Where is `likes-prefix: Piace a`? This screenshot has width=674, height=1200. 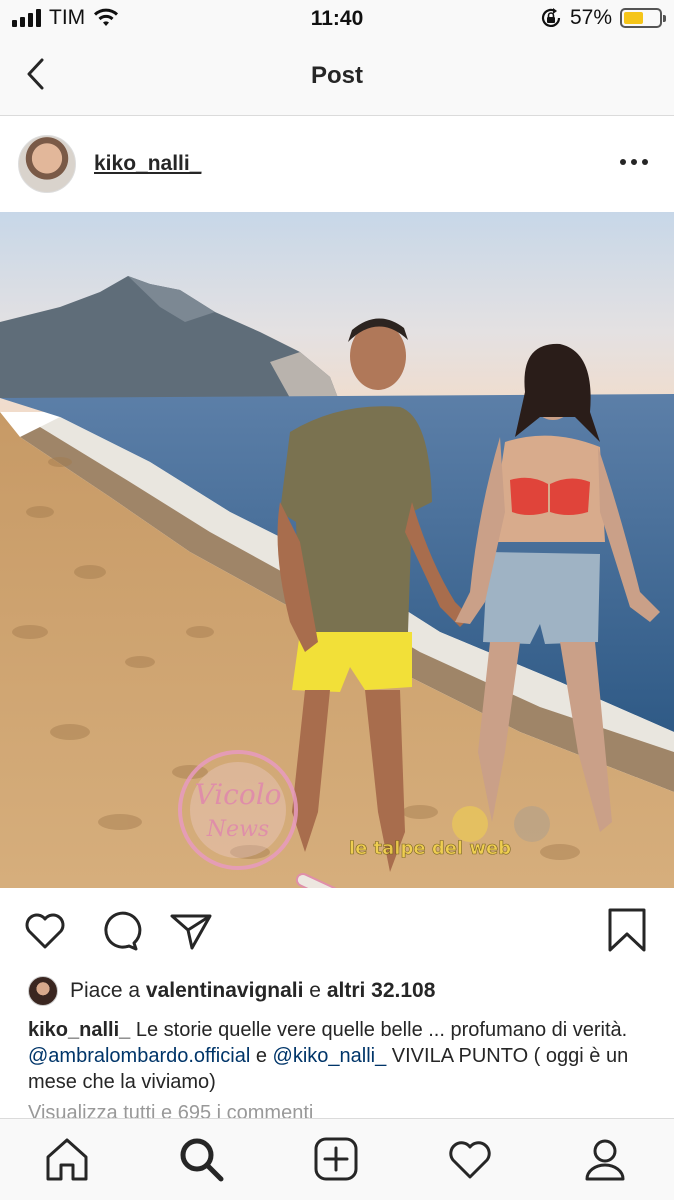
likes-prefix: Piace a is located at coordinates (105, 990).